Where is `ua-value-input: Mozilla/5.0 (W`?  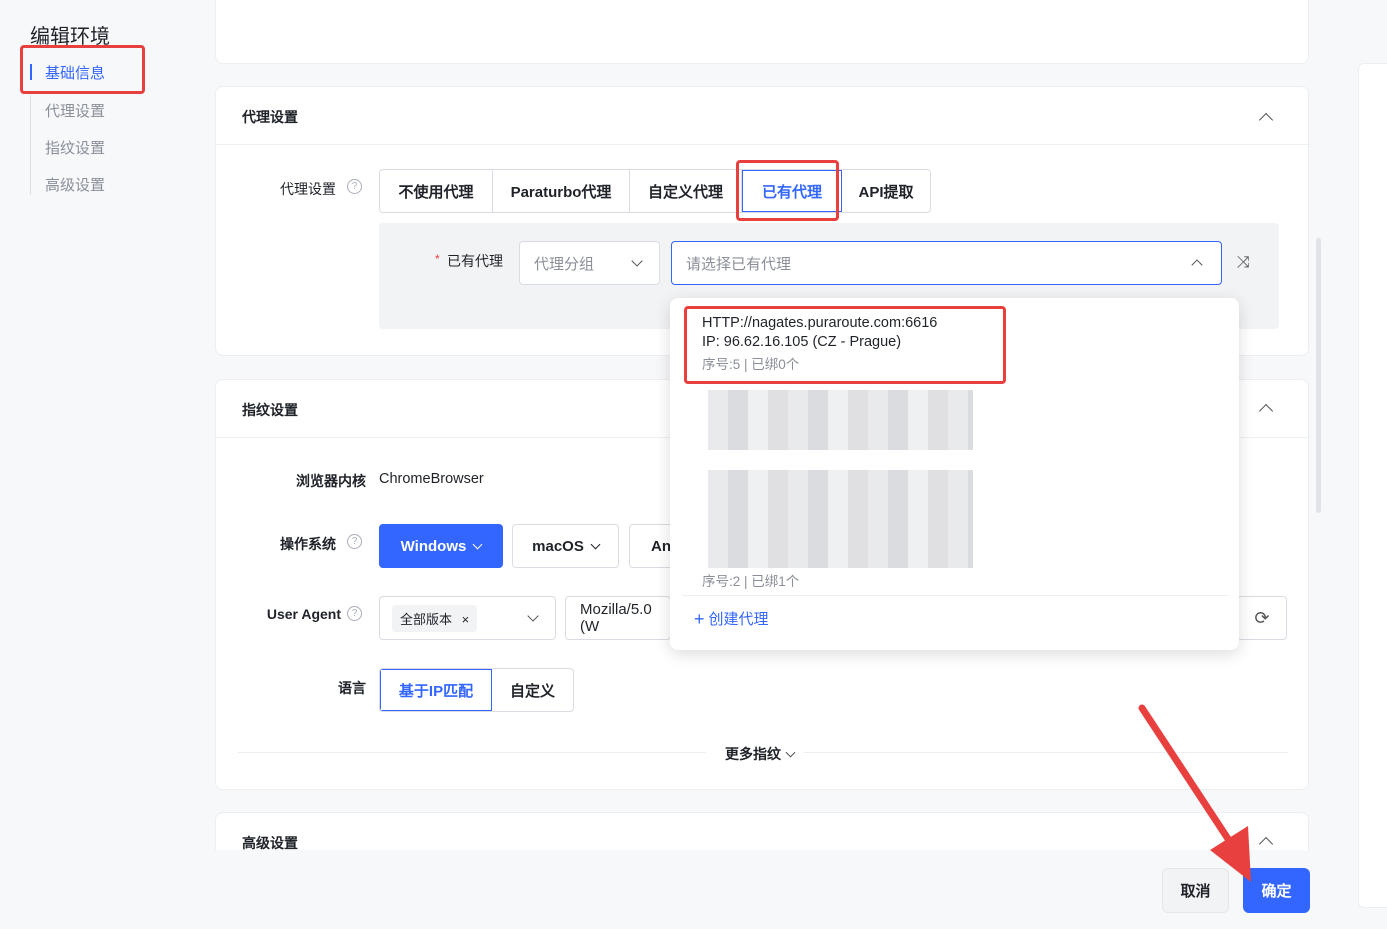
ua-value-input: Mozilla/5.0 (W is located at coordinates (618, 618).